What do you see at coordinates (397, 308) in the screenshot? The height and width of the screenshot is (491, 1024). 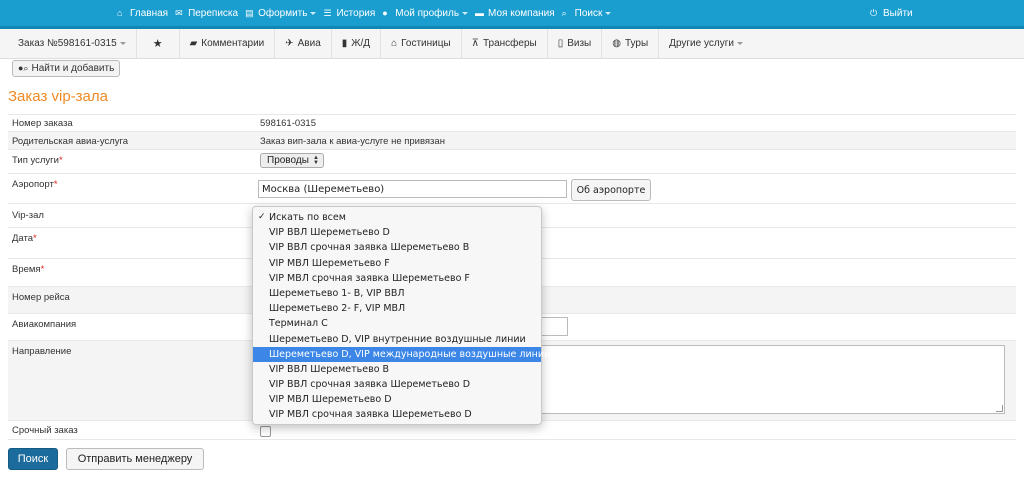 I see `dropdown-option: Шереметьево 2- F, VIP МВЛ` at bounding box center [397, 308].